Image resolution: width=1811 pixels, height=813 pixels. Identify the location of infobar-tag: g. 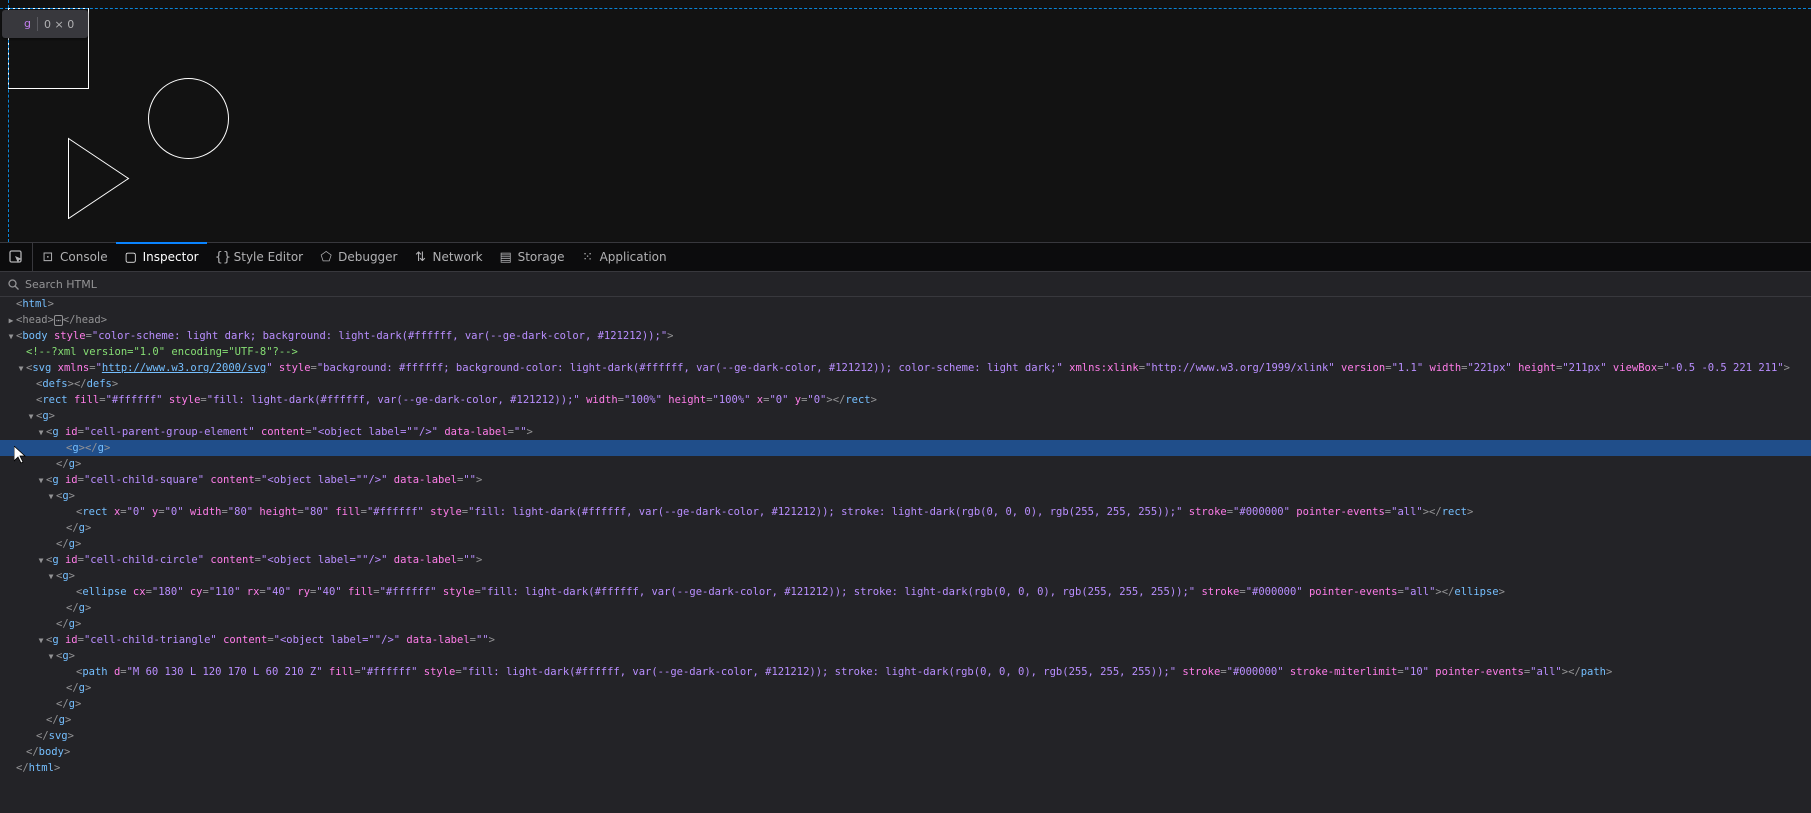
(20, 24).